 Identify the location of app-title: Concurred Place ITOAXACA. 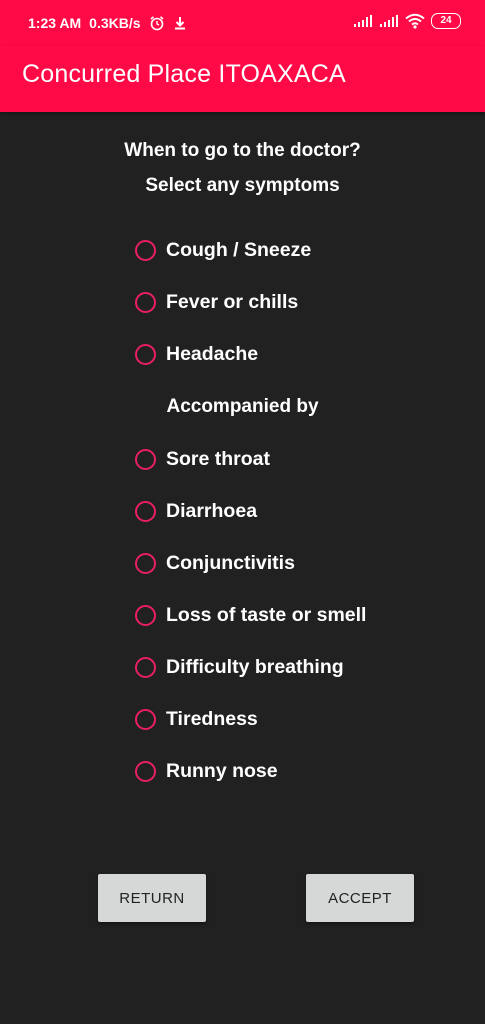
(184, 74).